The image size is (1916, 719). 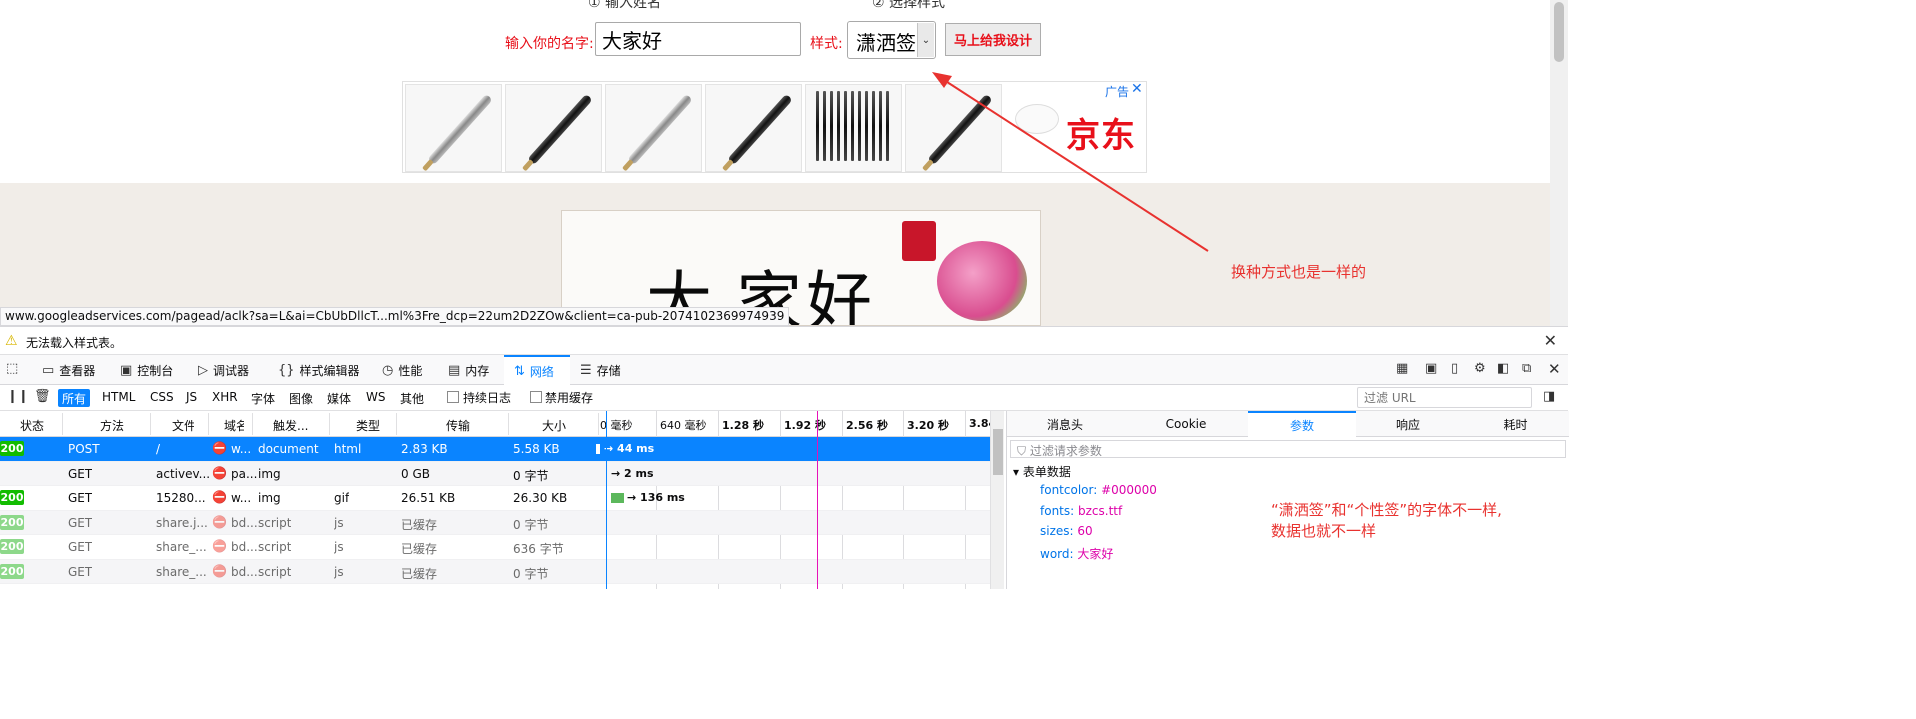 I want to click on debugger-icon: ▷, so click(x=203, y=370).